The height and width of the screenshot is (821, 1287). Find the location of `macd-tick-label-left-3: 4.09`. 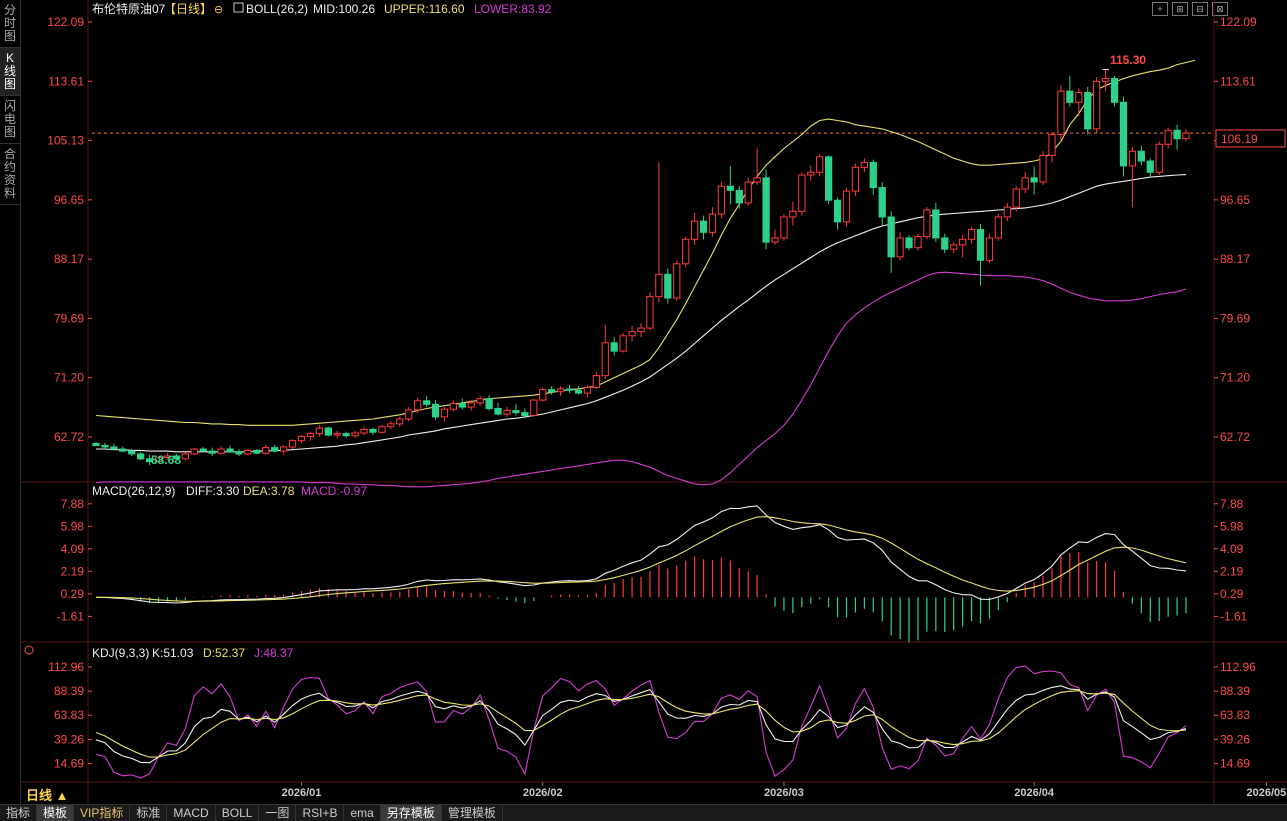

macd-tick-label-left-3: 4.09 is located at coordinates (73, 549).